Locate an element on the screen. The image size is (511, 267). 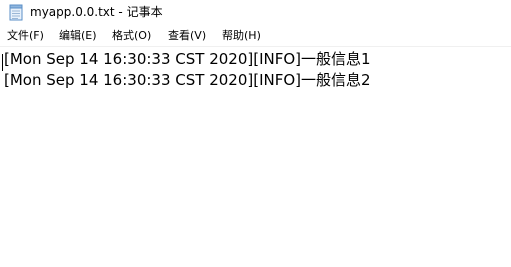
window-title: myapp.0.0.txt - 记事本 is located at coordinates (96, 12).